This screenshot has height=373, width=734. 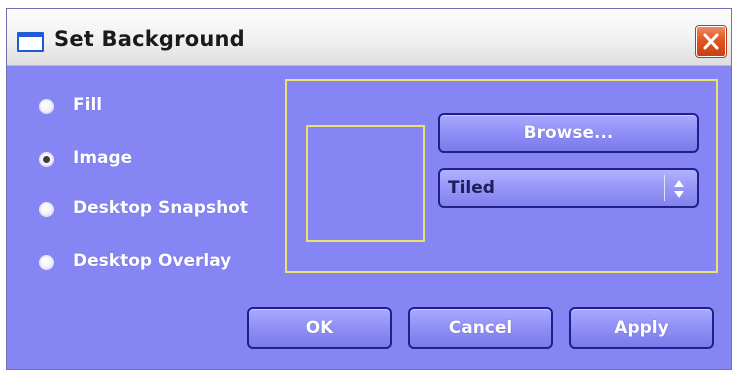 I want to click on window-title: Set Background, so click(x=149, y=39).